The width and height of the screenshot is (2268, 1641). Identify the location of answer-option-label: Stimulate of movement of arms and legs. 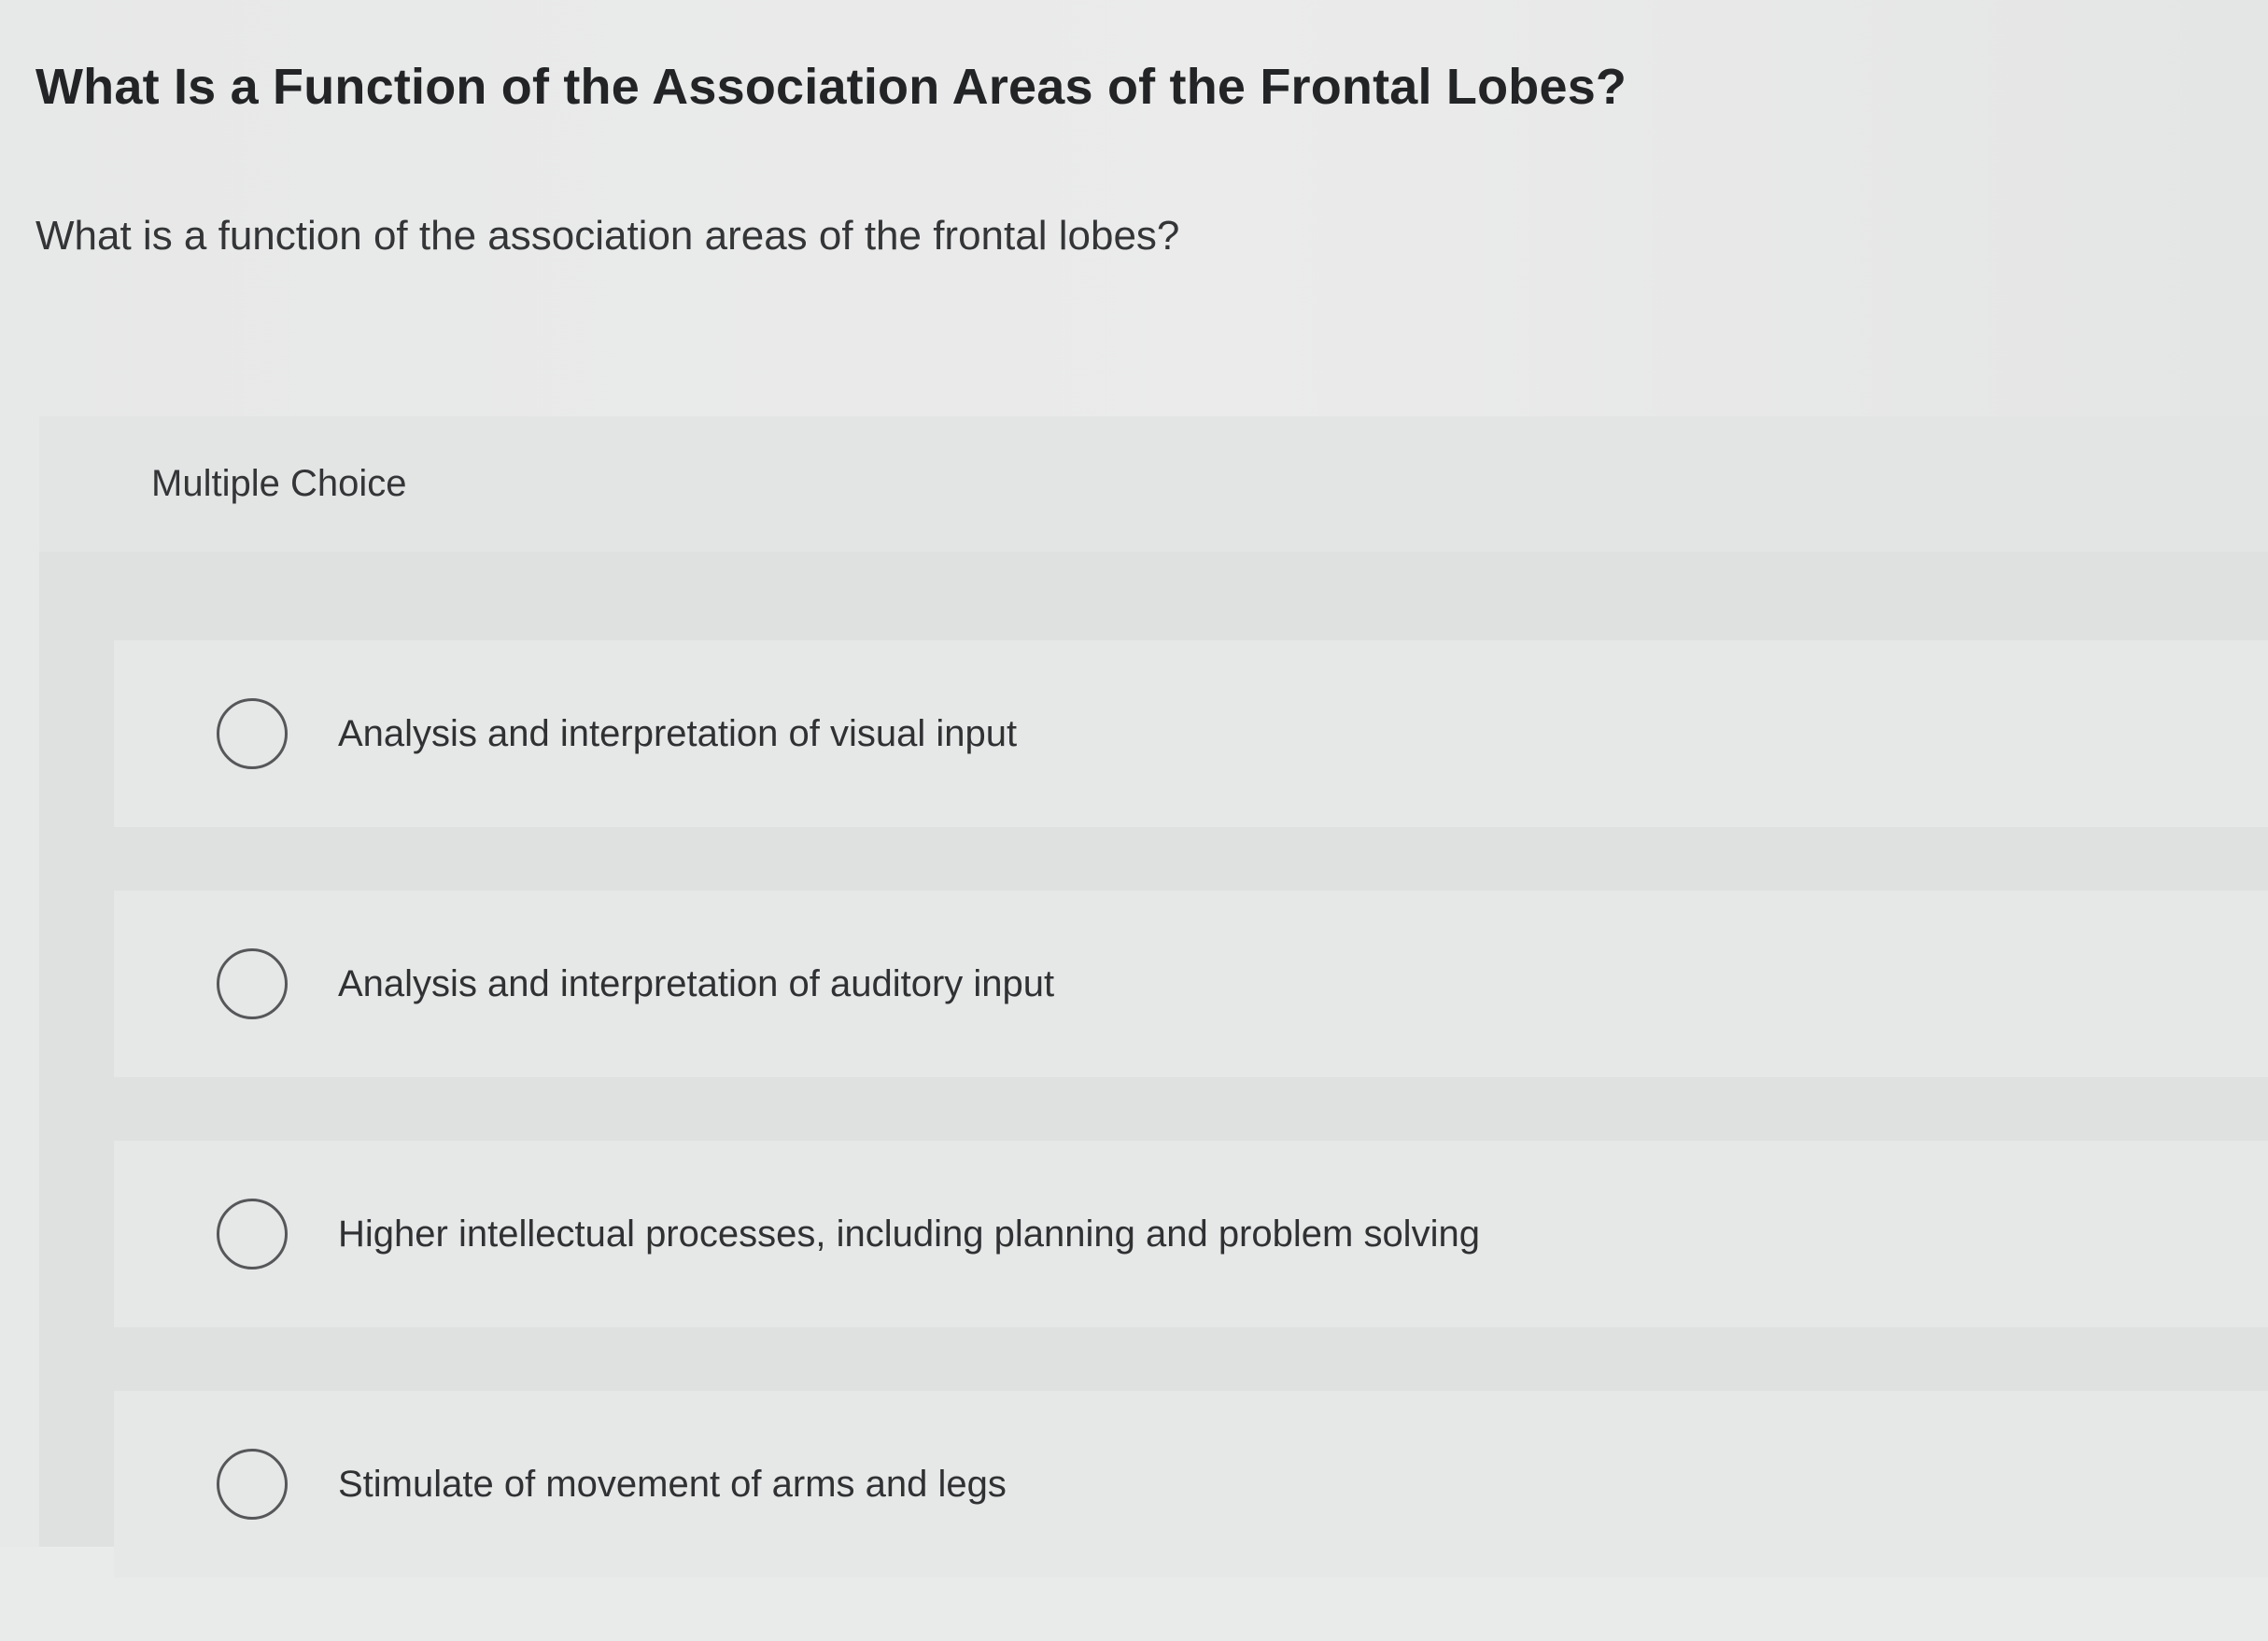
(673, 1484).